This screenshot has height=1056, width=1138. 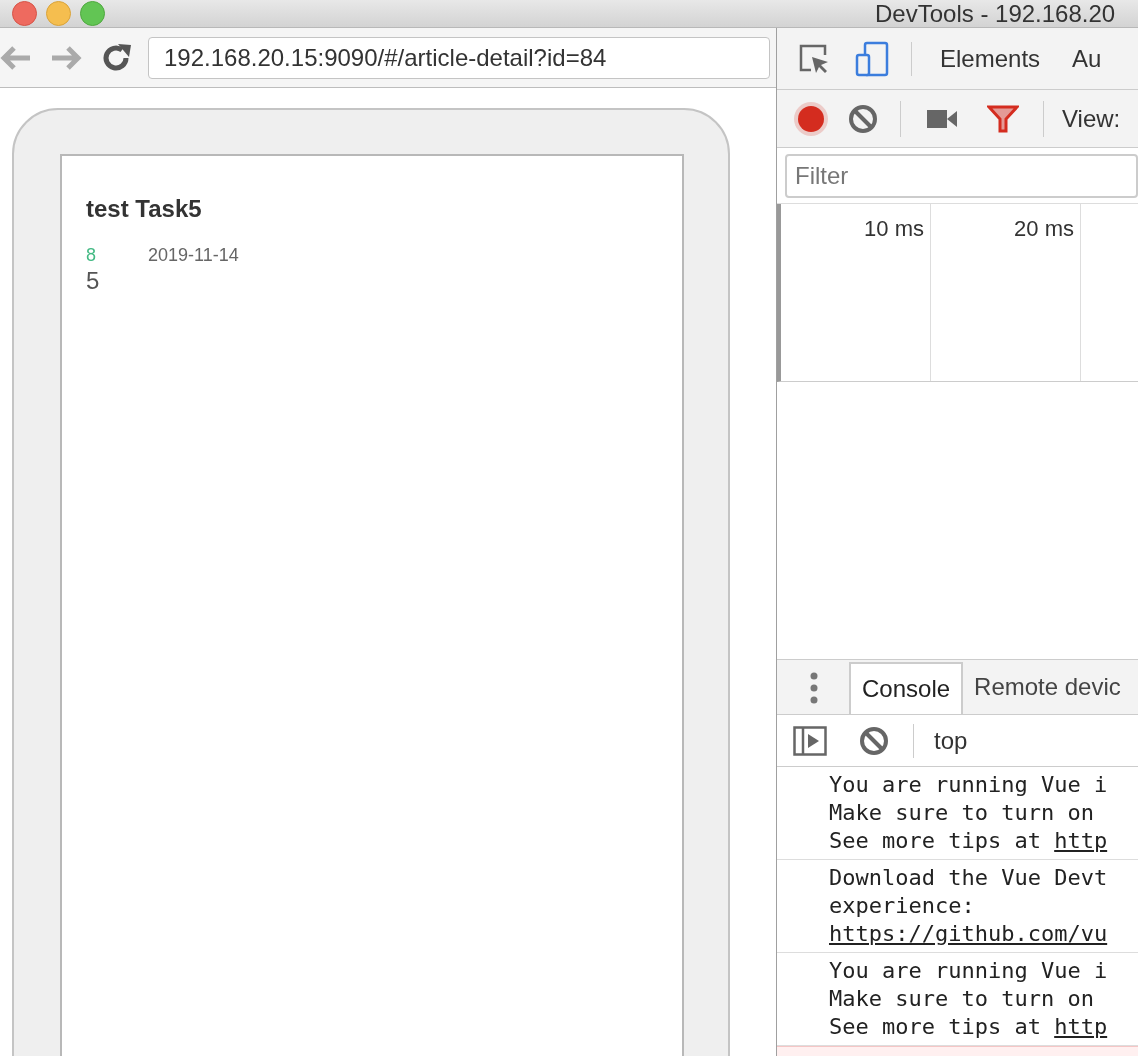 What do you see at coordinates (961, 175) in the screenshot?
I see `filter-field: Filter` at bounding box center [961, 175].